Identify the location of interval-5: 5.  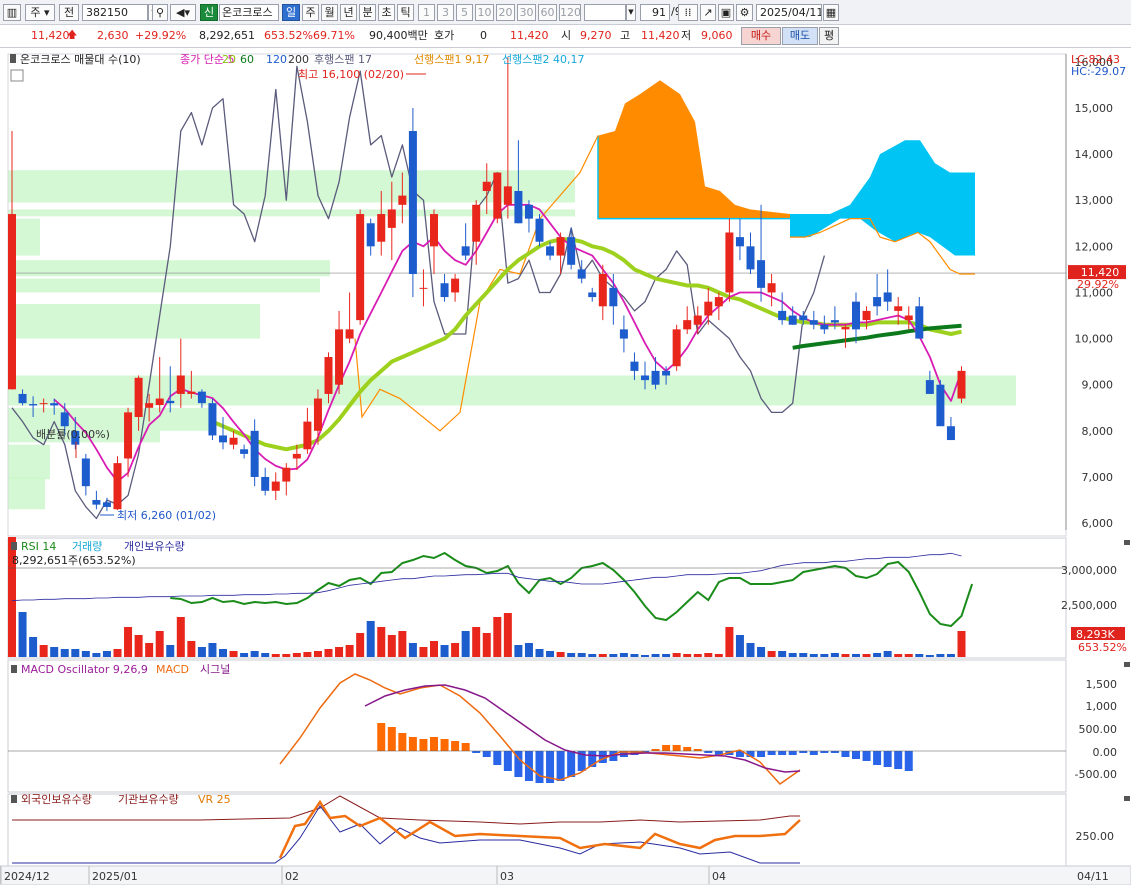
(464, 12).